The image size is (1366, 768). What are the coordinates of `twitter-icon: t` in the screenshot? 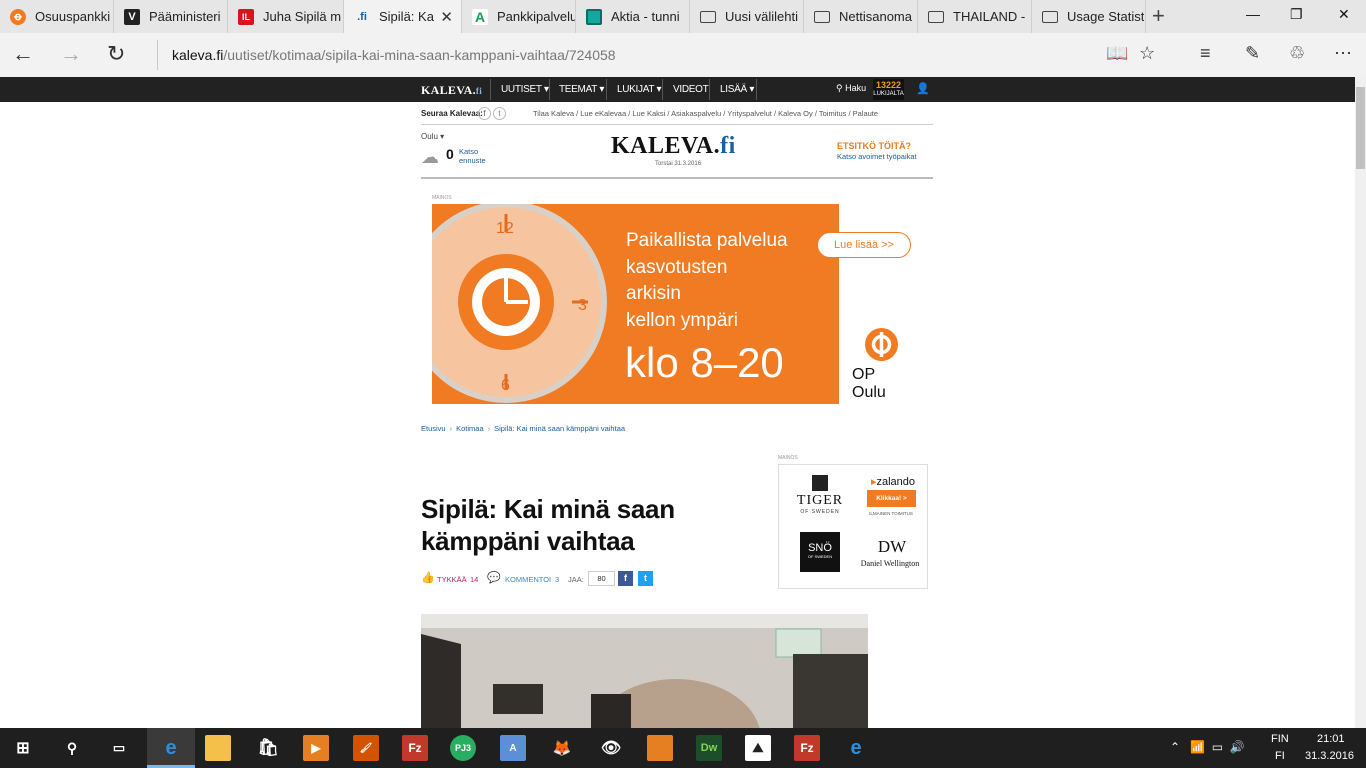 It's located at (499, 113).